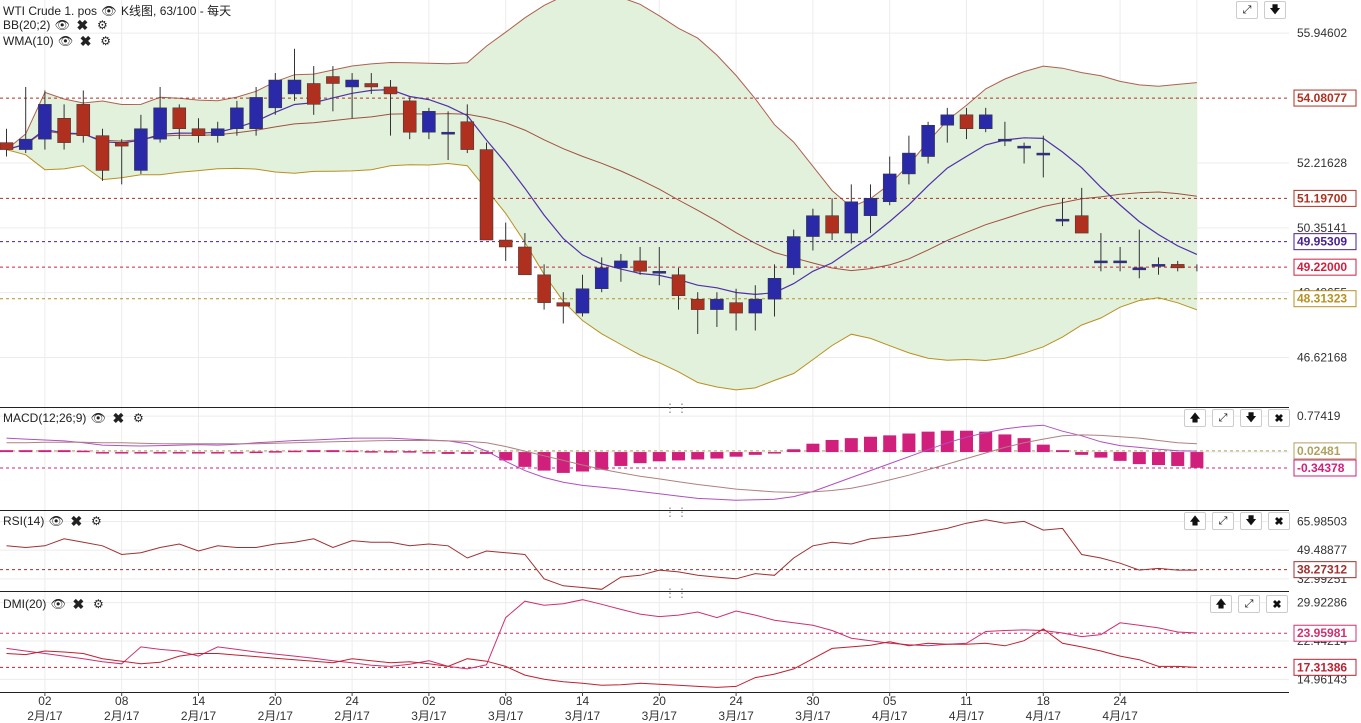 Image resolution: width=1361 pixels, height=723 pixels. What do you see at coordinates (24, 521) in the screenshot?
I see `rsi-label: RSI(14)` at bounding box center [24, 521].